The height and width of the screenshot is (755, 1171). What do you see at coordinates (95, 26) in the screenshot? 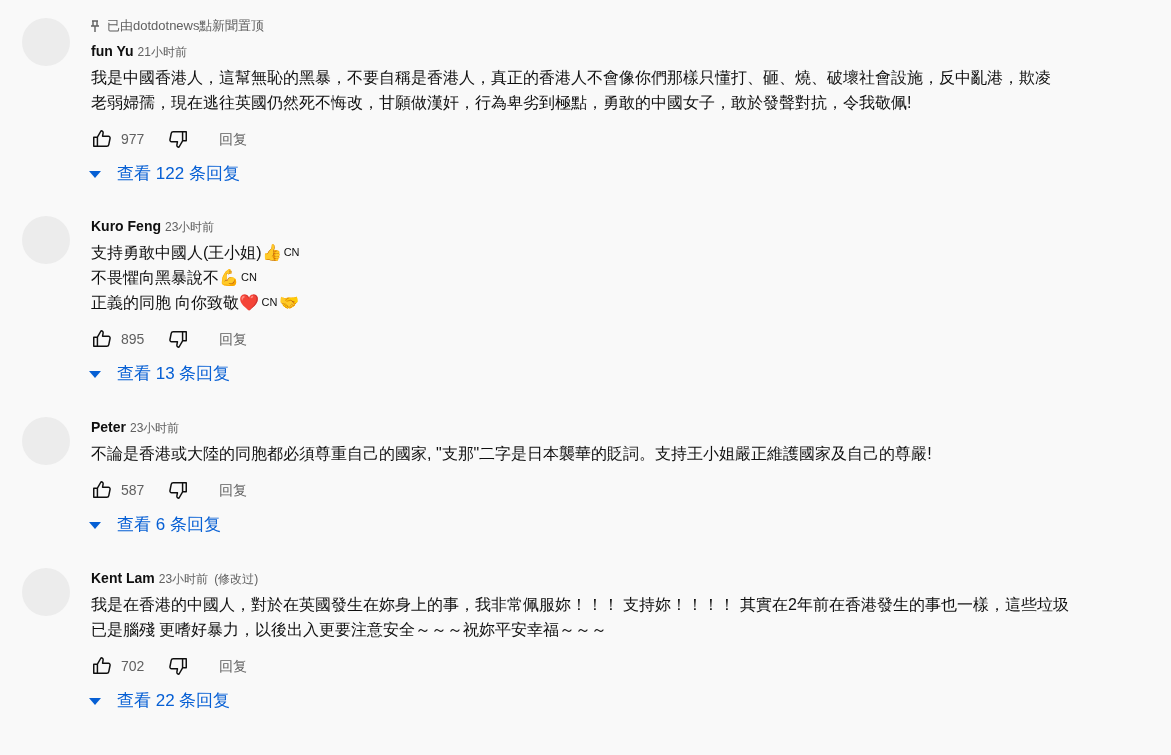
I see `pin-icon` at bounding box center [95, 26].